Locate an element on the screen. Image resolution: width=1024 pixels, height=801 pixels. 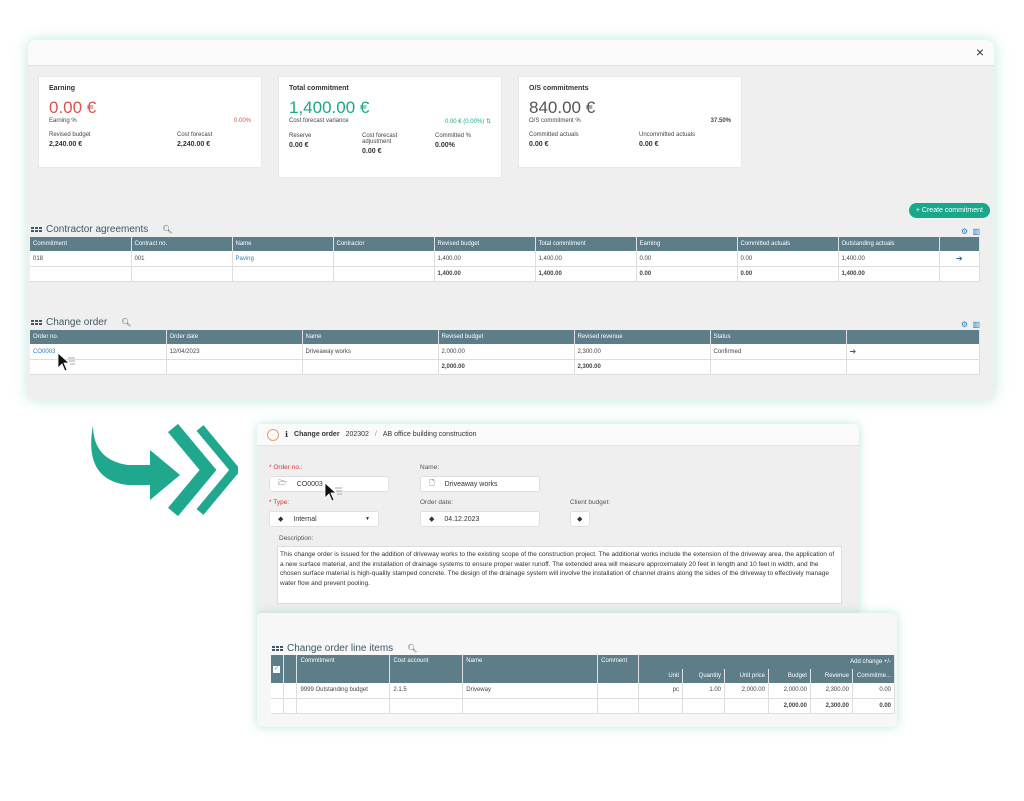
client-budget-field: ◆ is located at coordinates (580, 519).